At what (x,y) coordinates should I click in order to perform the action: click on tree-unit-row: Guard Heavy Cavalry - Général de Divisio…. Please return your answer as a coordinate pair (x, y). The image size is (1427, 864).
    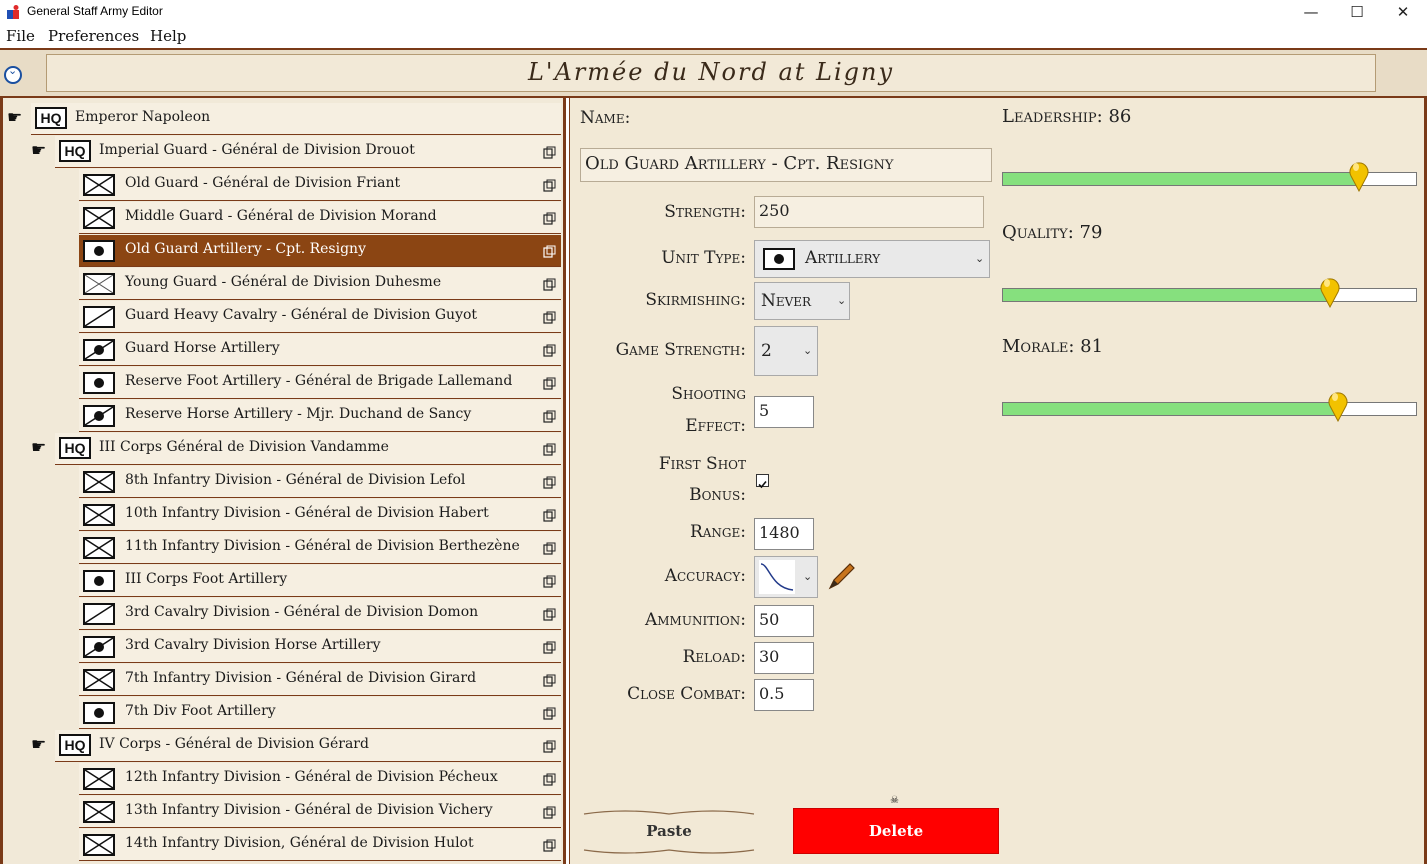
    Looking at the image, I should click on (320, 317).